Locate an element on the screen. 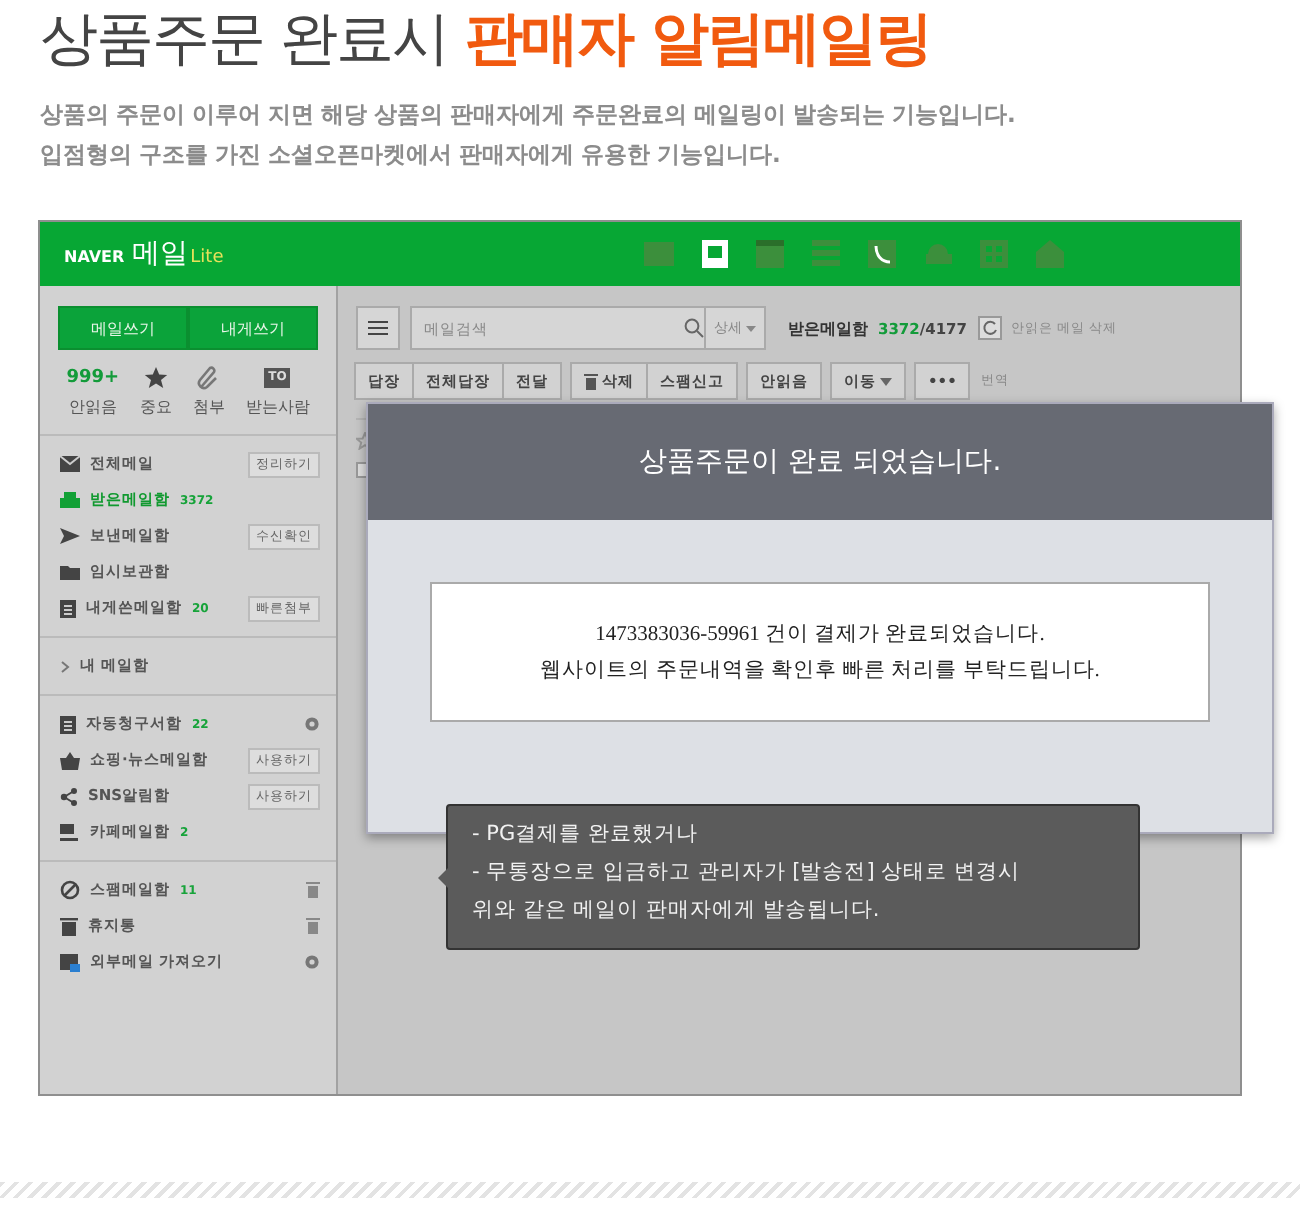  compose-button: 메일쓰기 is located at coordinates (123, 328).